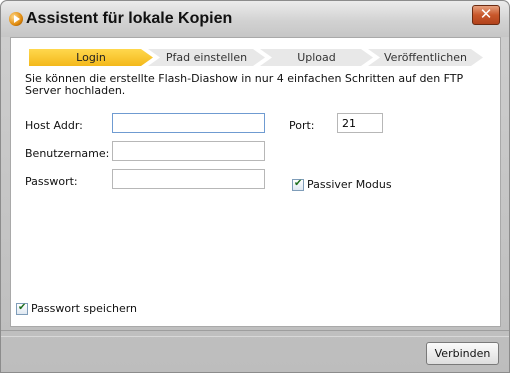  I want to click on footer-divider, so click(255, 330).